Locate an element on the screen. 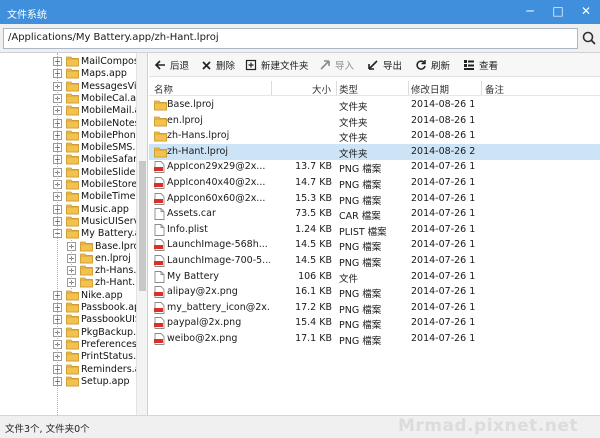 Image resolution: width=600 pixels, height=438 pixels. tree-item: + PrintStatus.ap is located at coordinates (73, 356).